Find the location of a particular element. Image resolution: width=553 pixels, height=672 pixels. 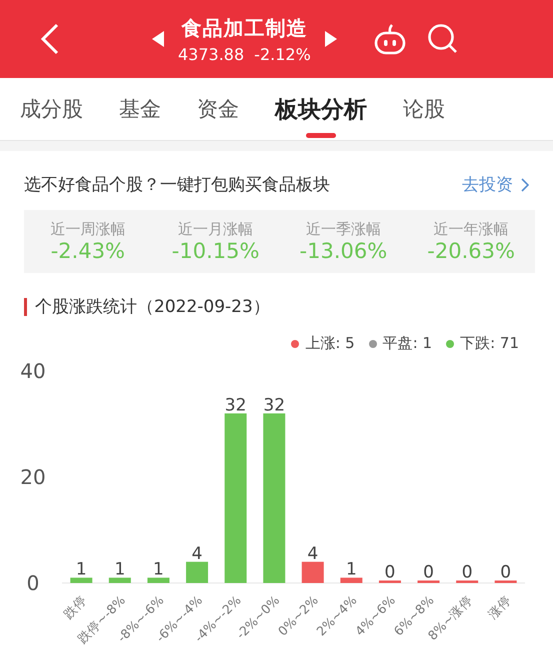

section-marker is located at coordinates (25, 307).